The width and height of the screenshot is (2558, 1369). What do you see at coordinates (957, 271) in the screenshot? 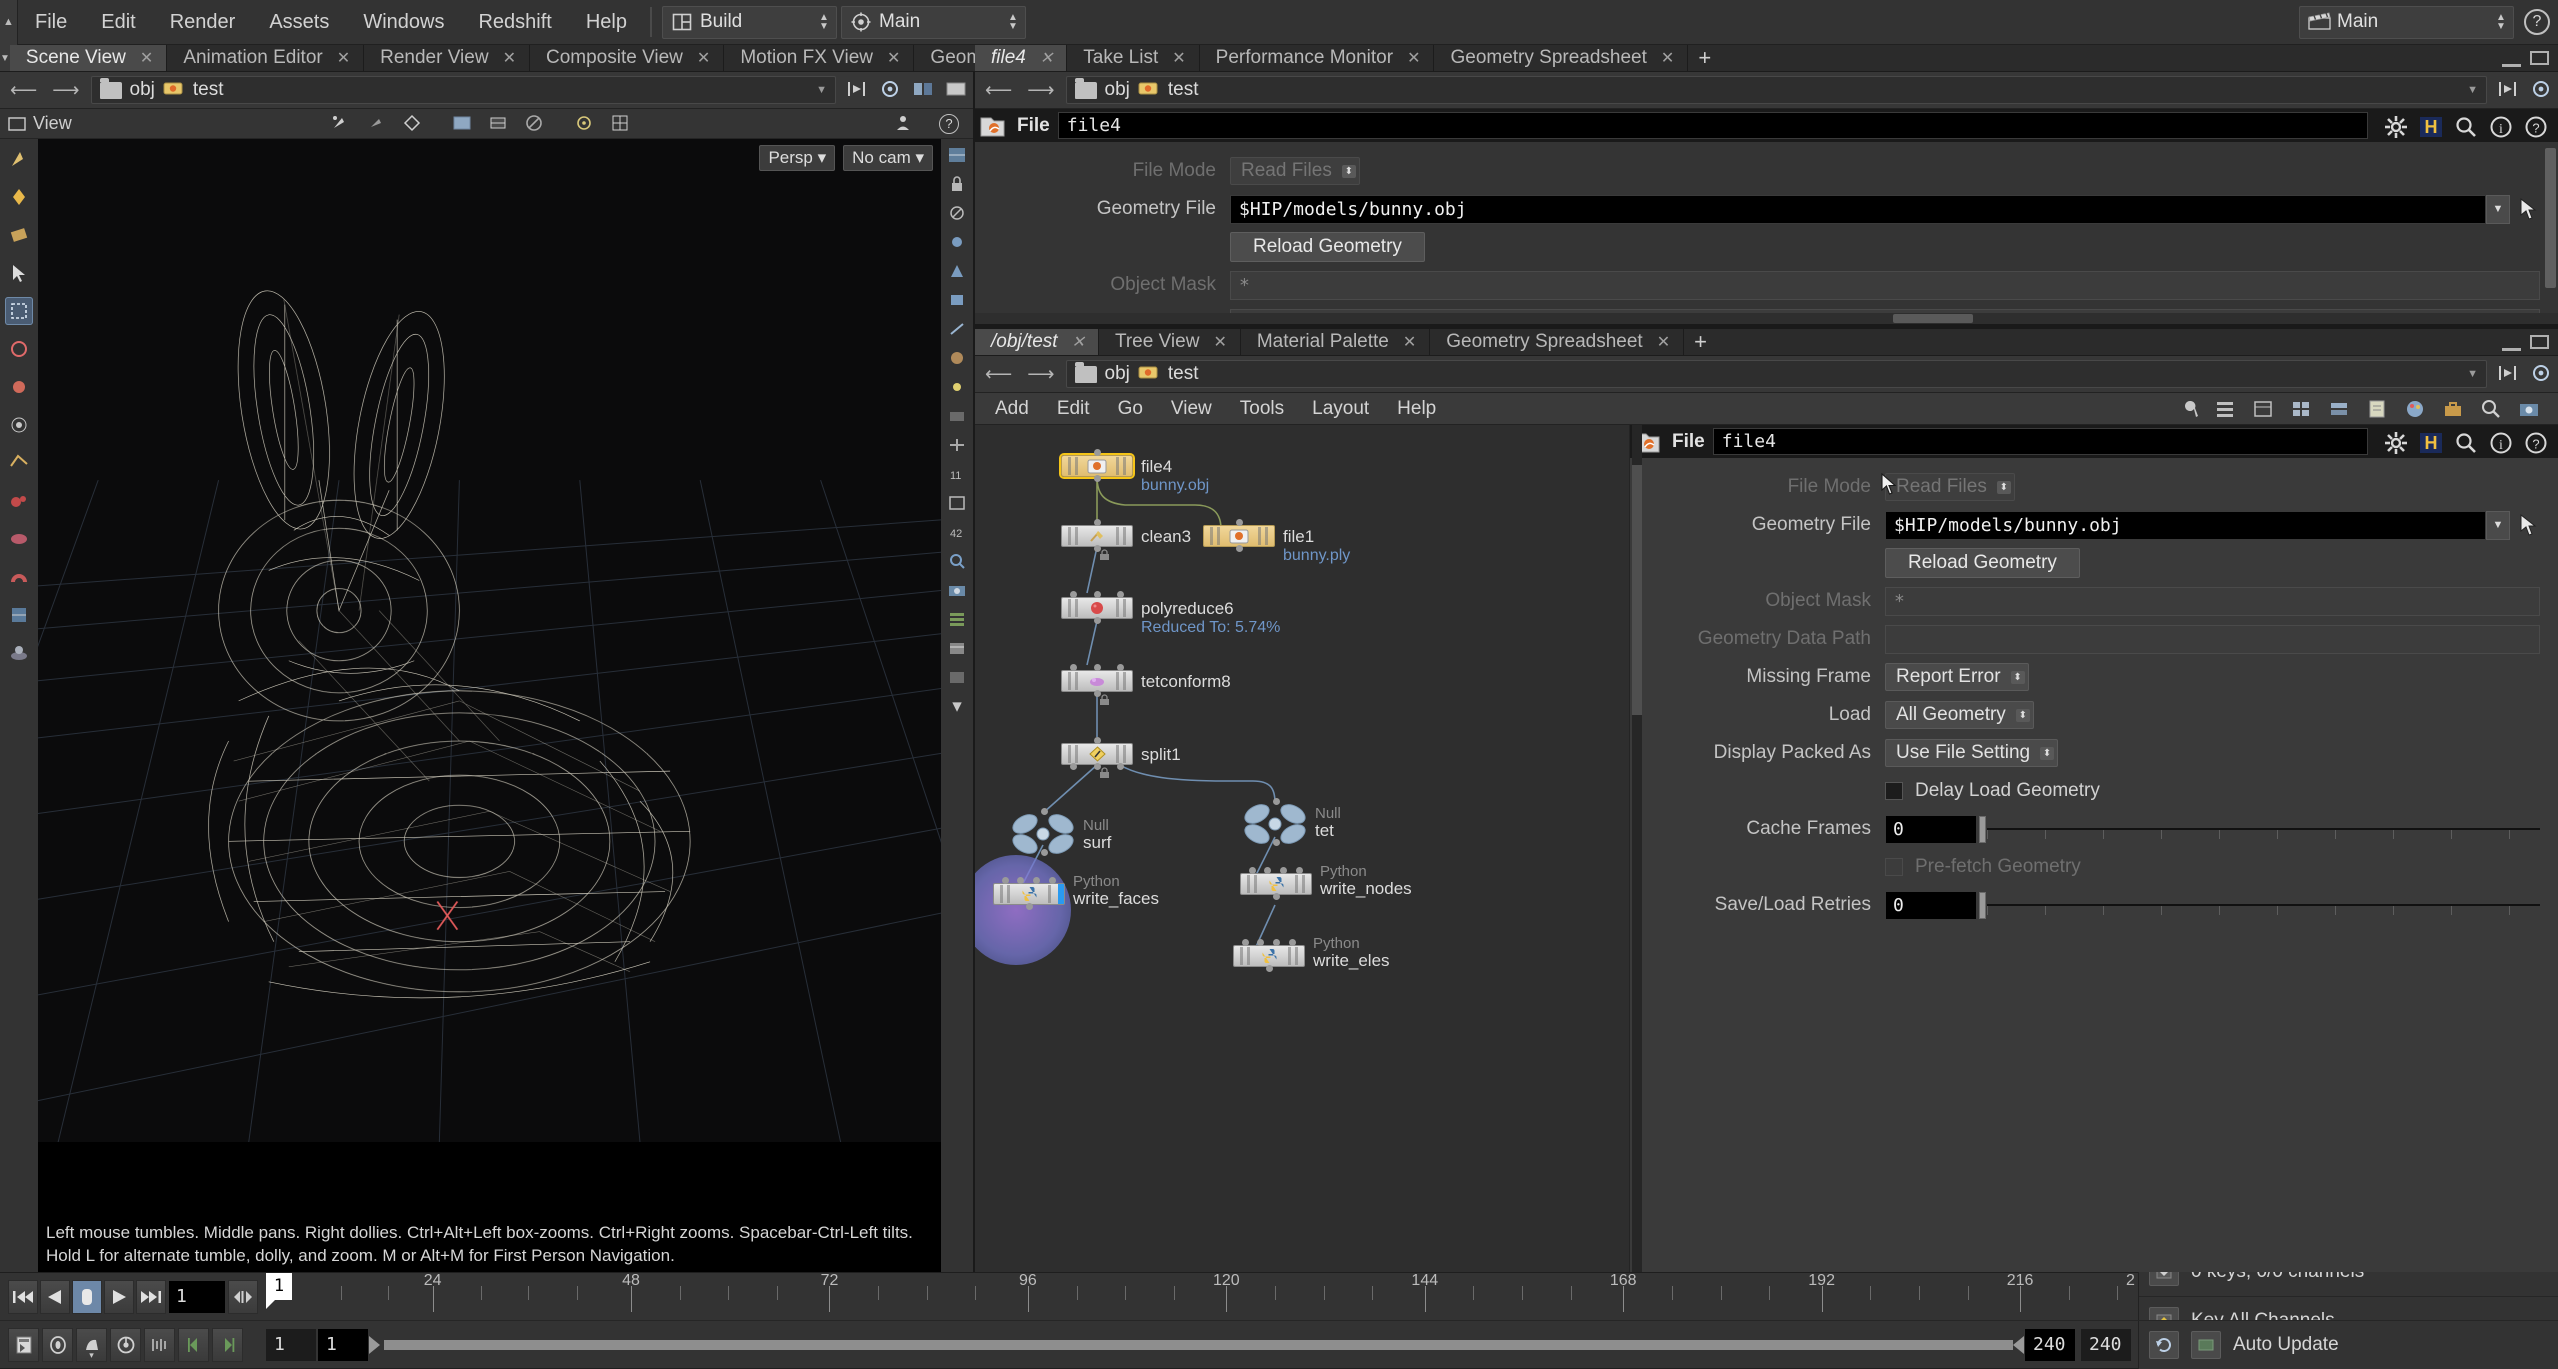
I see `vertex-display-icon` at bounding box center [957, 271].